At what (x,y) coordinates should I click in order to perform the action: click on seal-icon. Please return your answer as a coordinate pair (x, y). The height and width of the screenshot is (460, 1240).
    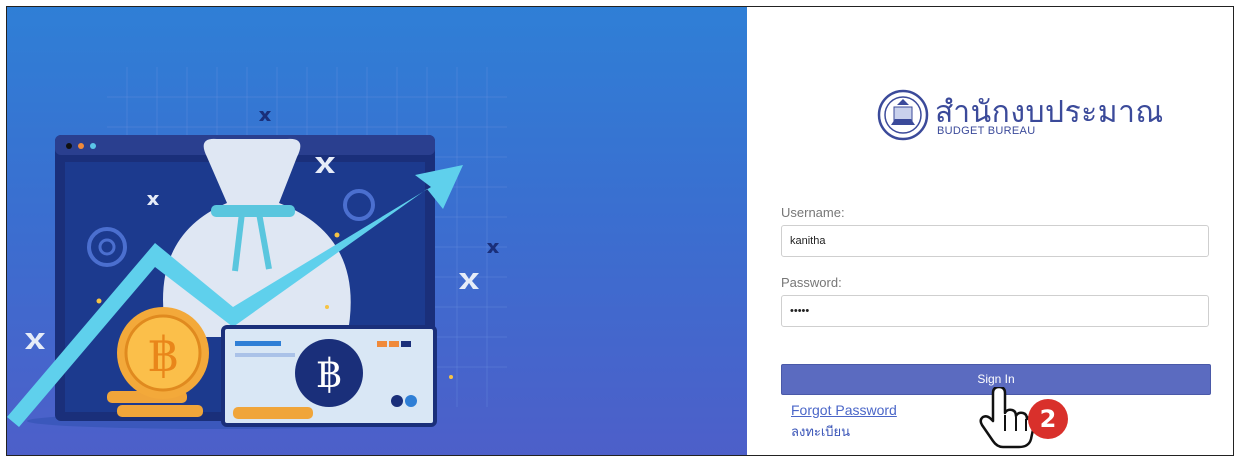
    Looking at the image, I should click on (903, 115).